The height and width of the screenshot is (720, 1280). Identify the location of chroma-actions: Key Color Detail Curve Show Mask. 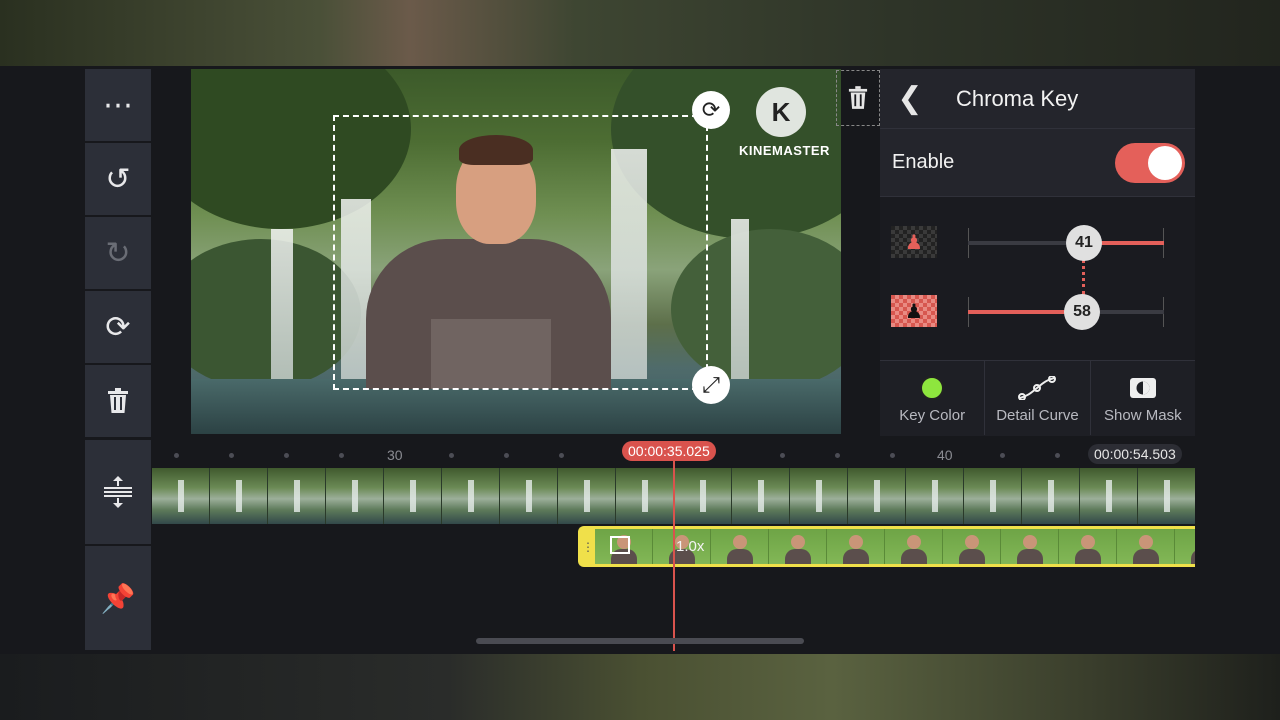
(1037, 398).